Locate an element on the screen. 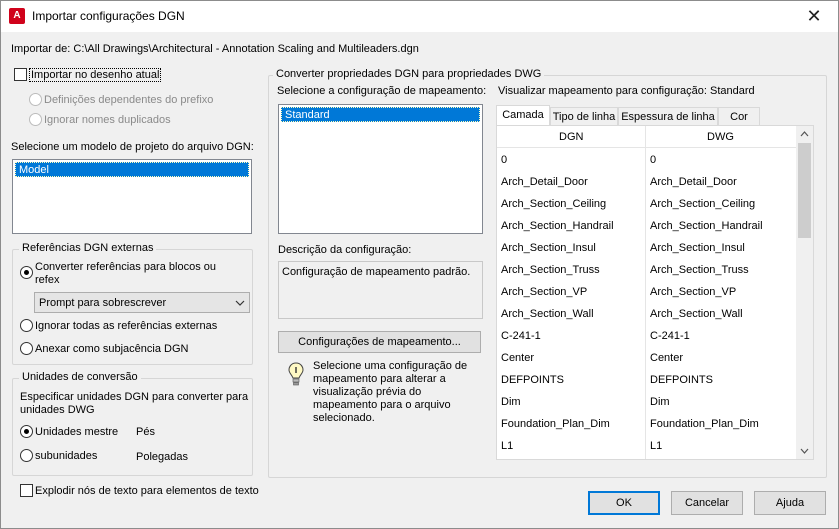  overwrite-prompt-value: Prompt para sobrescrever is located at coordinates (103, 303).